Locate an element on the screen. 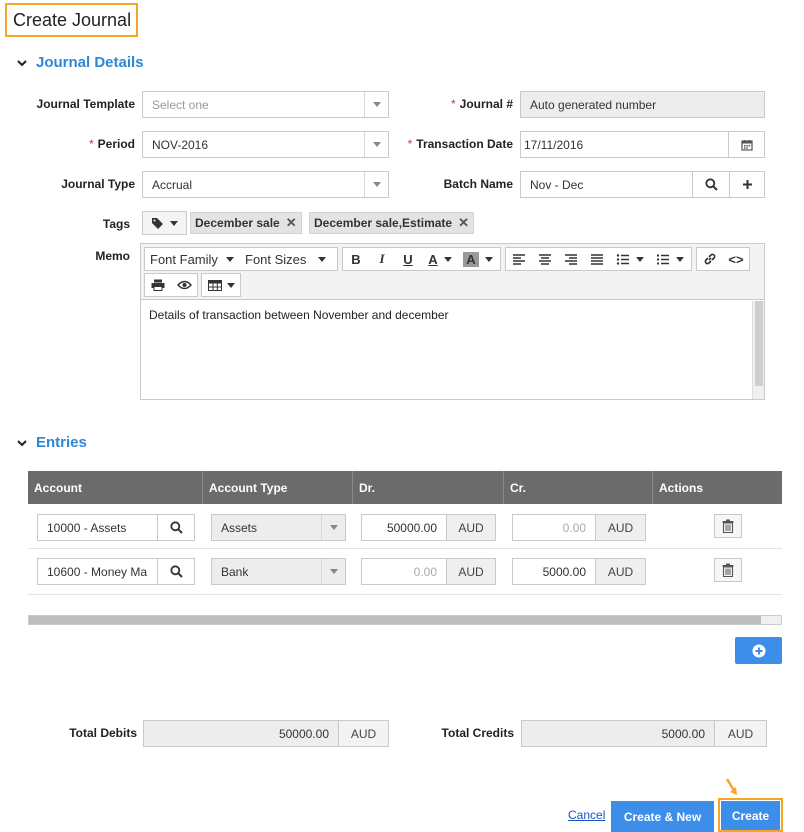  journal-number-field: Auto generated number is located at coordinates (642, 104).